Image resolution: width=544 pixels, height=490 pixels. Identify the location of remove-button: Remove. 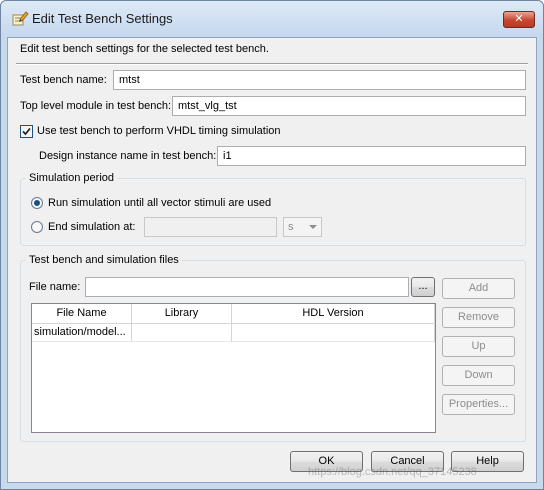
(478, 317).